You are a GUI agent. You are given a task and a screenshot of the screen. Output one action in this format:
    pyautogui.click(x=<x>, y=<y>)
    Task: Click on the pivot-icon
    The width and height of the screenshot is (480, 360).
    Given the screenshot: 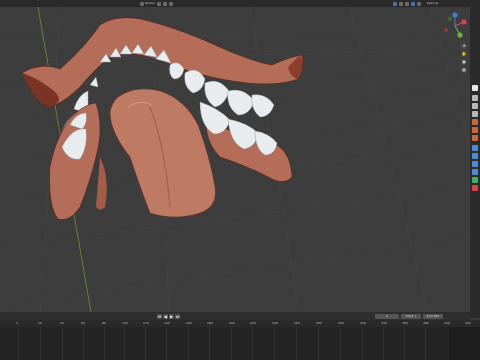 What is the action you would take?
    pyautogui.click(x=158, y=3)
    